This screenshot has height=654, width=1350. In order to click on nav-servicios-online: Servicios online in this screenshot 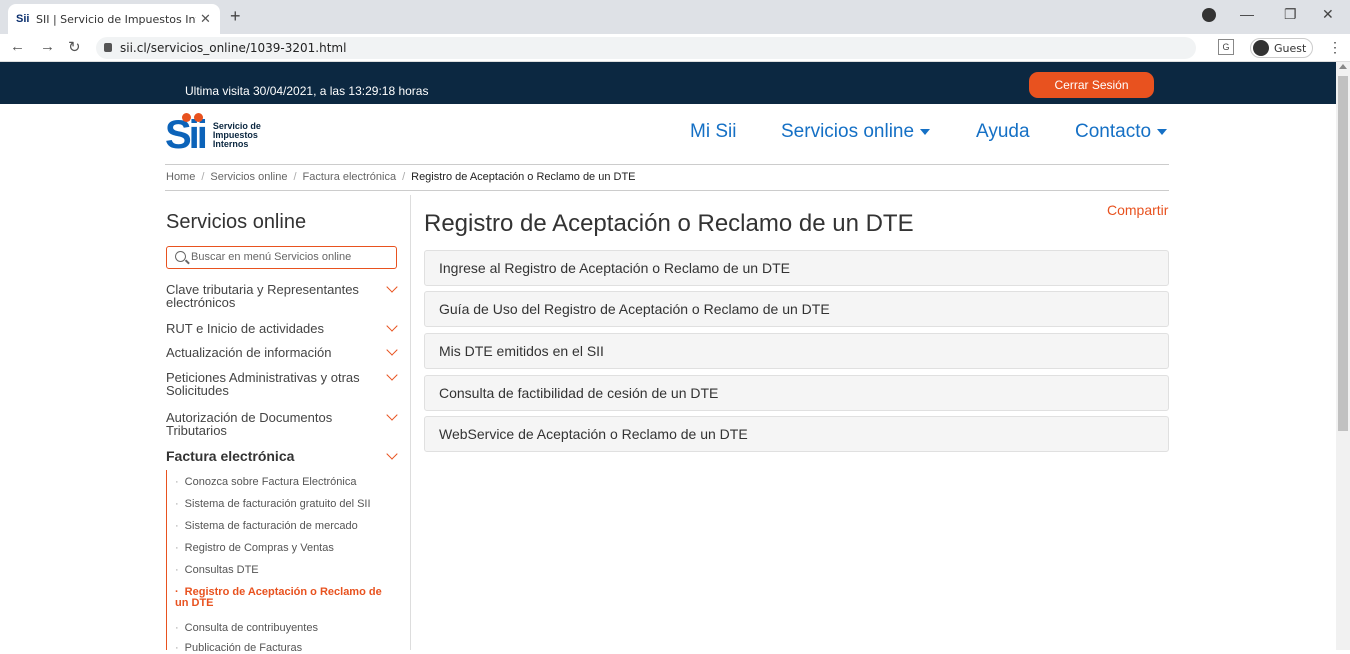, I will do `click(856, 132)`.